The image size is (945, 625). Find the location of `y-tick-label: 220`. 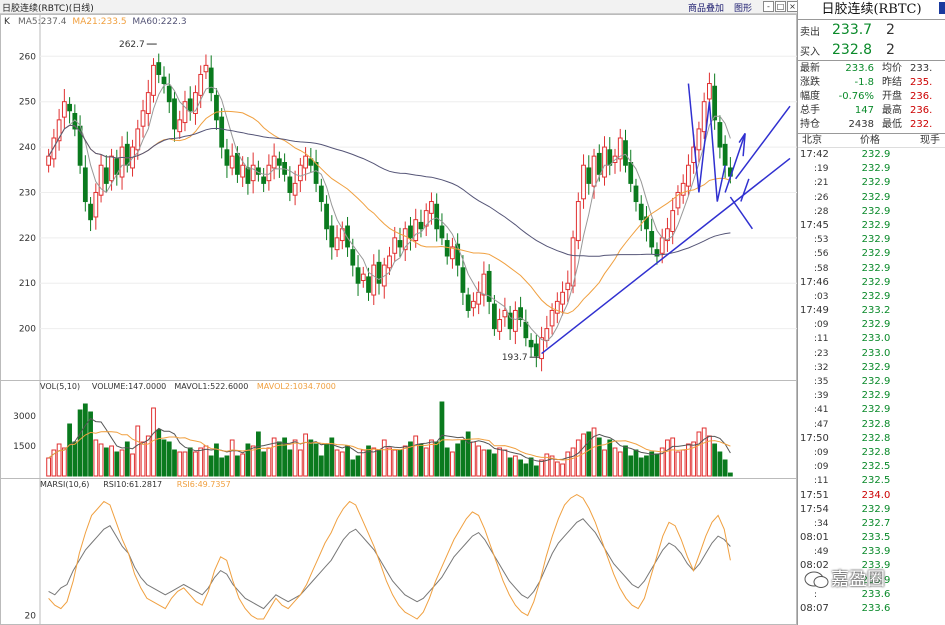

y-tick-label: 220 is located at coordinates (27, 239).